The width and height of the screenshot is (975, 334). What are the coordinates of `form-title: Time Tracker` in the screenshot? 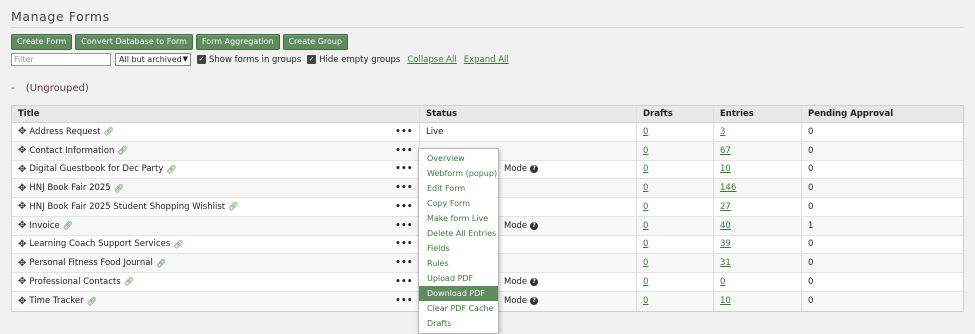 It's located at (56, 301).